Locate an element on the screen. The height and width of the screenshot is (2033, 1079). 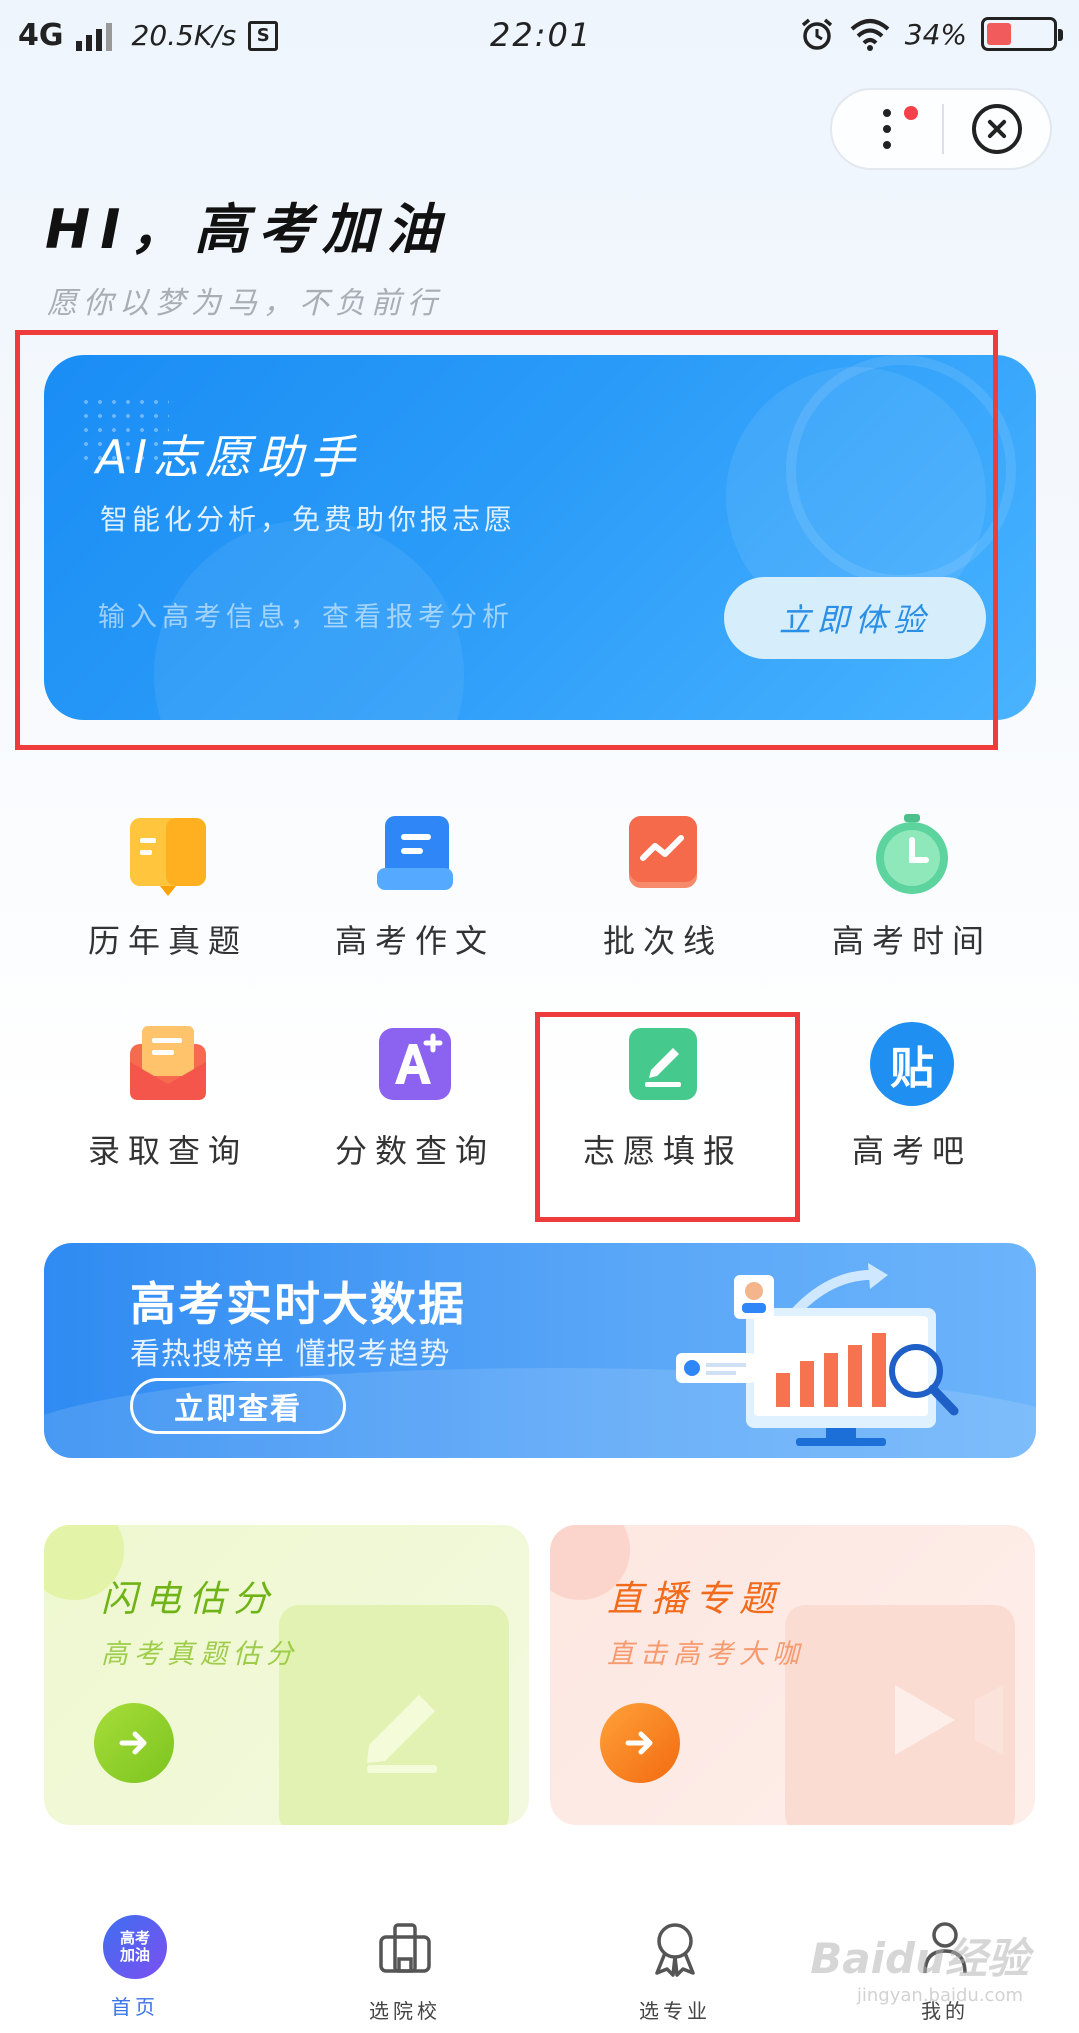
grid-item-admission-query: 录取查询 is located at coordinates (168, 1097).